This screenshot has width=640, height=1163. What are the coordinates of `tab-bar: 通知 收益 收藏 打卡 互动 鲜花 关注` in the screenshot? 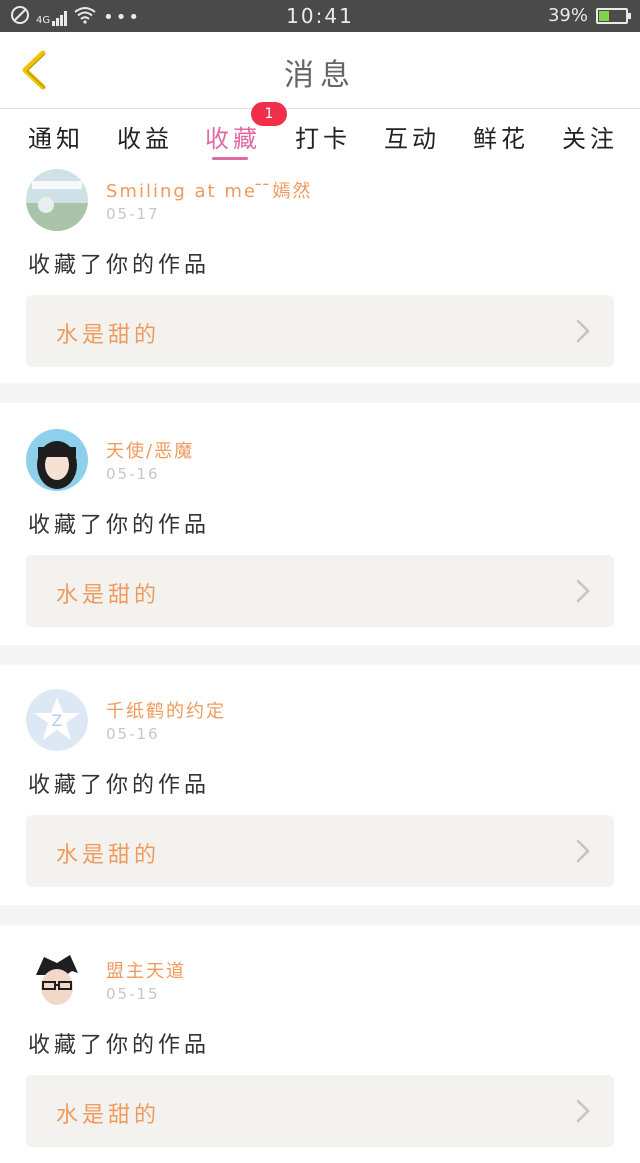 It's located at (320, 135).